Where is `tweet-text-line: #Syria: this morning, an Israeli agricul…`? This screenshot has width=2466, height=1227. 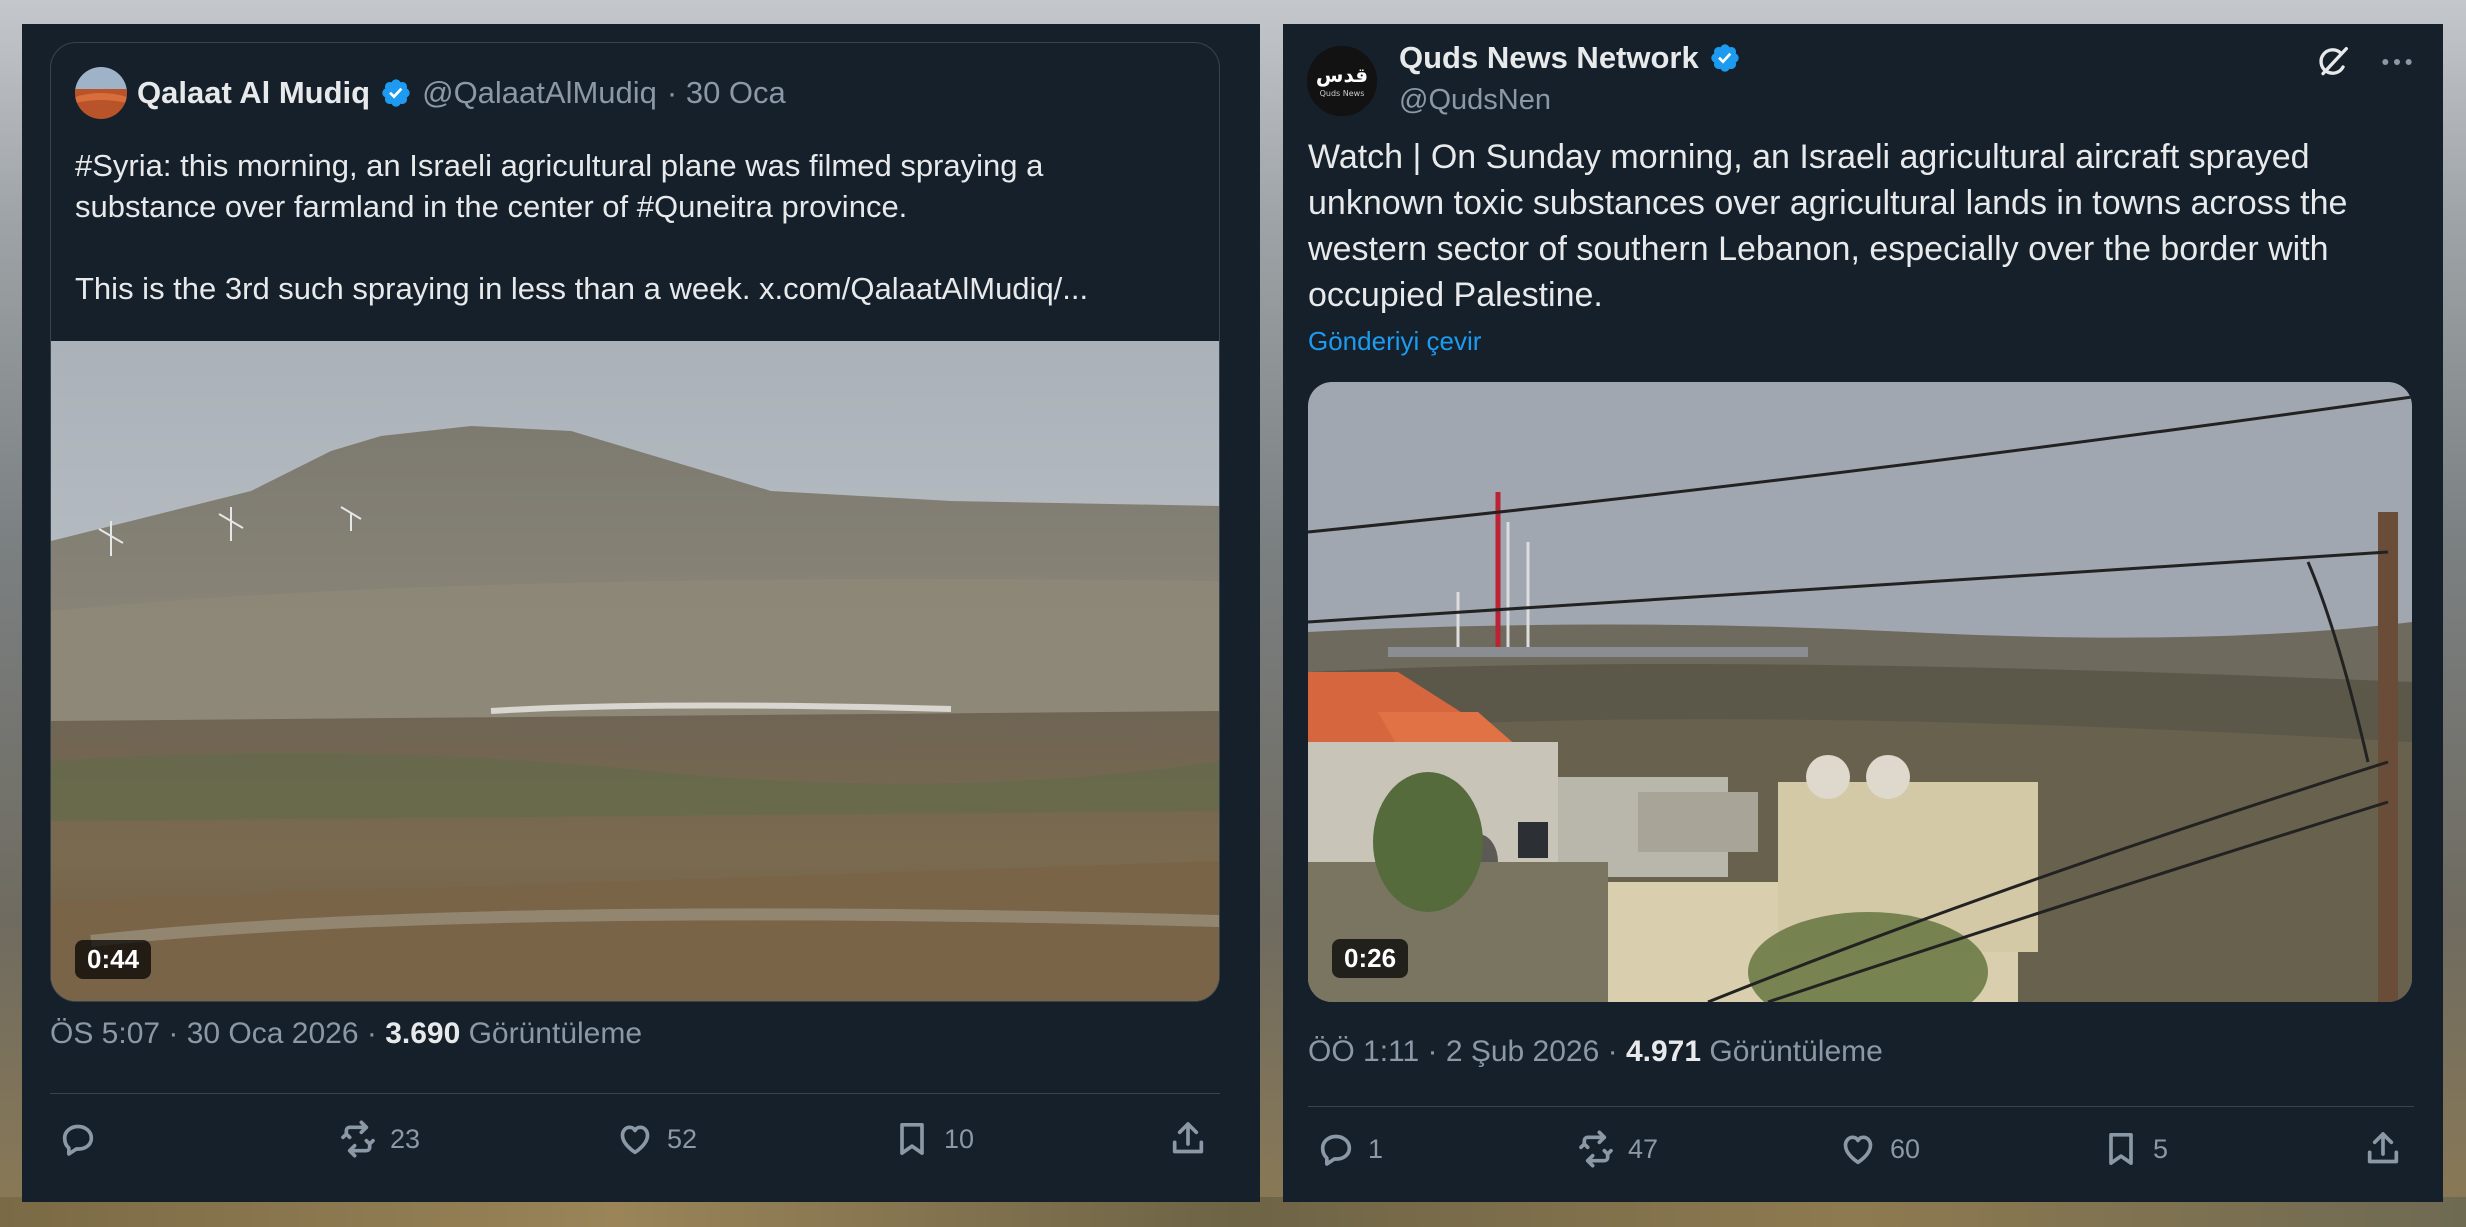
tweet-text-line: #Syria: this morning, an Israeli agricul… is located at coordinates (559, 165).